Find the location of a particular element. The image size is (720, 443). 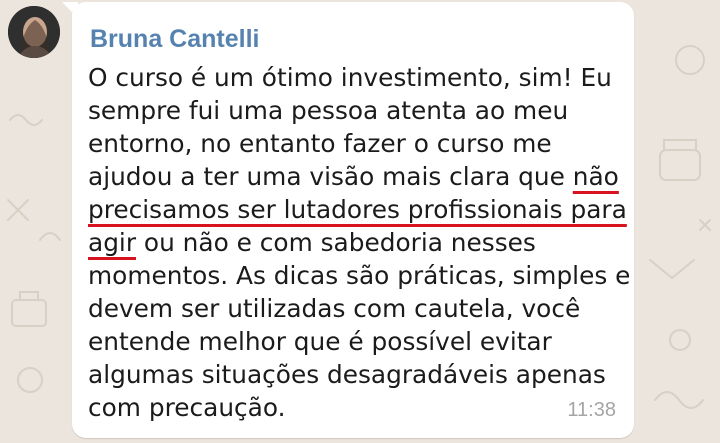

avatar-photo is located at coordinates (34, 32).